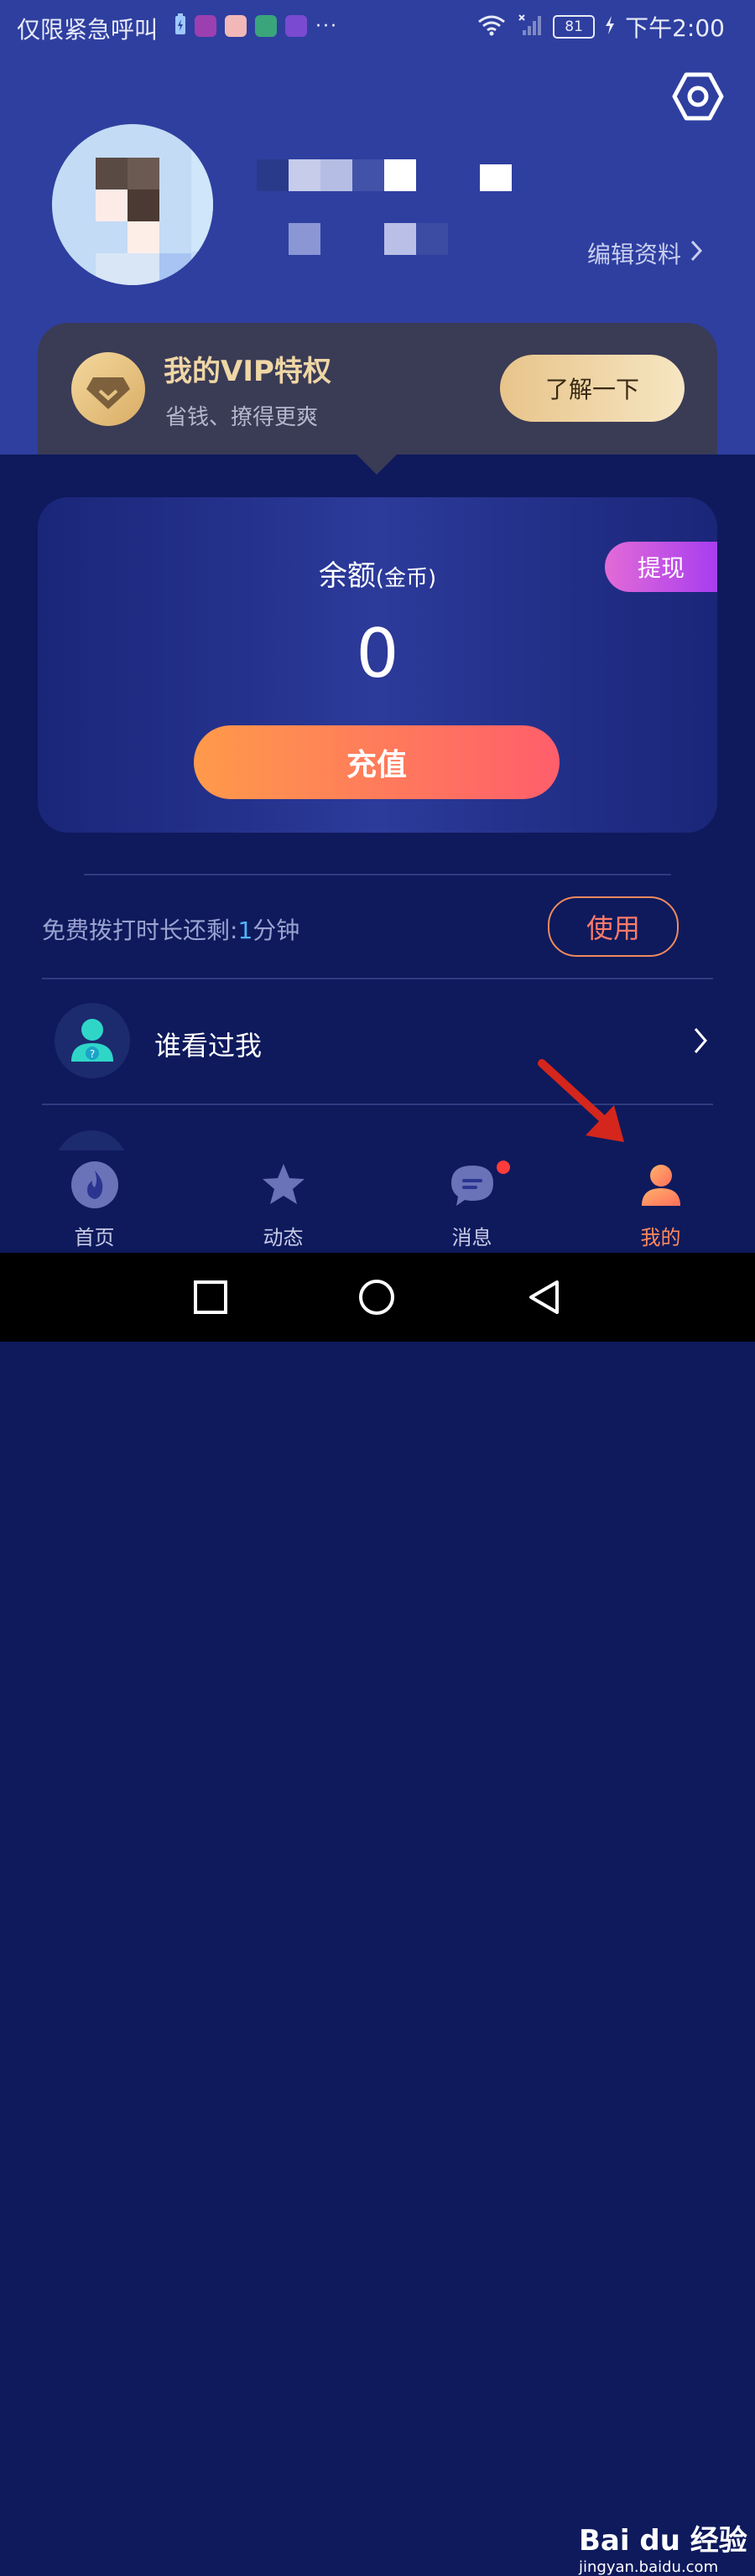  I want to click on home-circle-icon, so click(377, 1297).